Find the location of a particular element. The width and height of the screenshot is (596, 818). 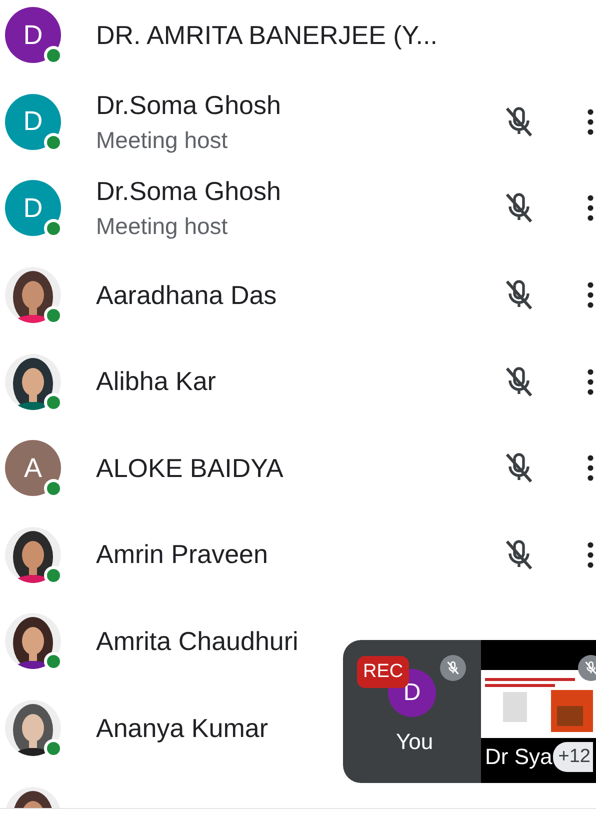

participant-name: Alibha Kar is located at coordinates (156, 382).